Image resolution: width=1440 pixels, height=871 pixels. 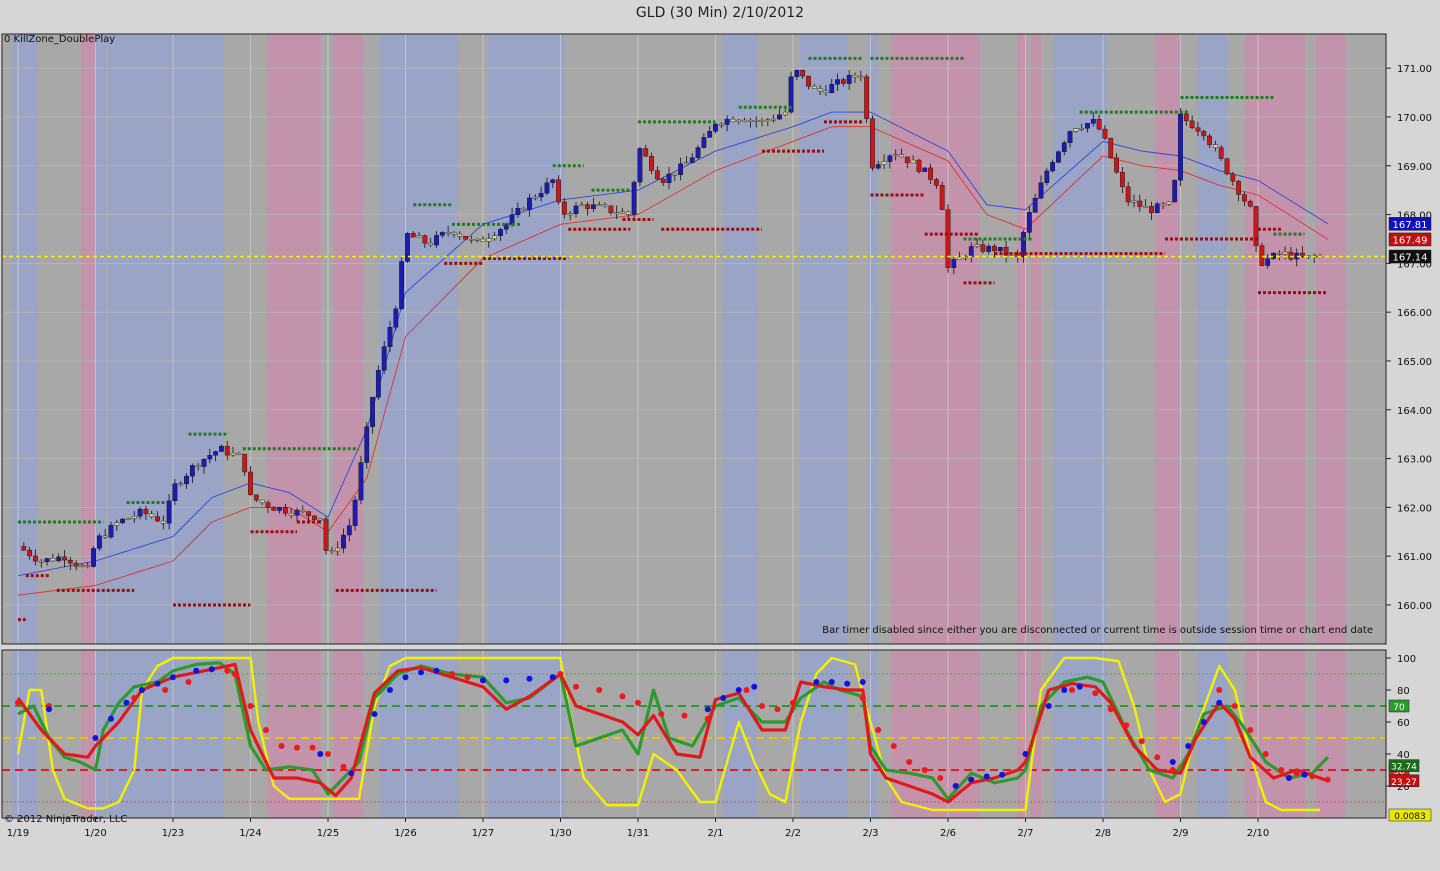 What do you see at coordinates (1399, 706) in the screenshot?
I see `reference-label: 70` at bounding box center [1399, 706].